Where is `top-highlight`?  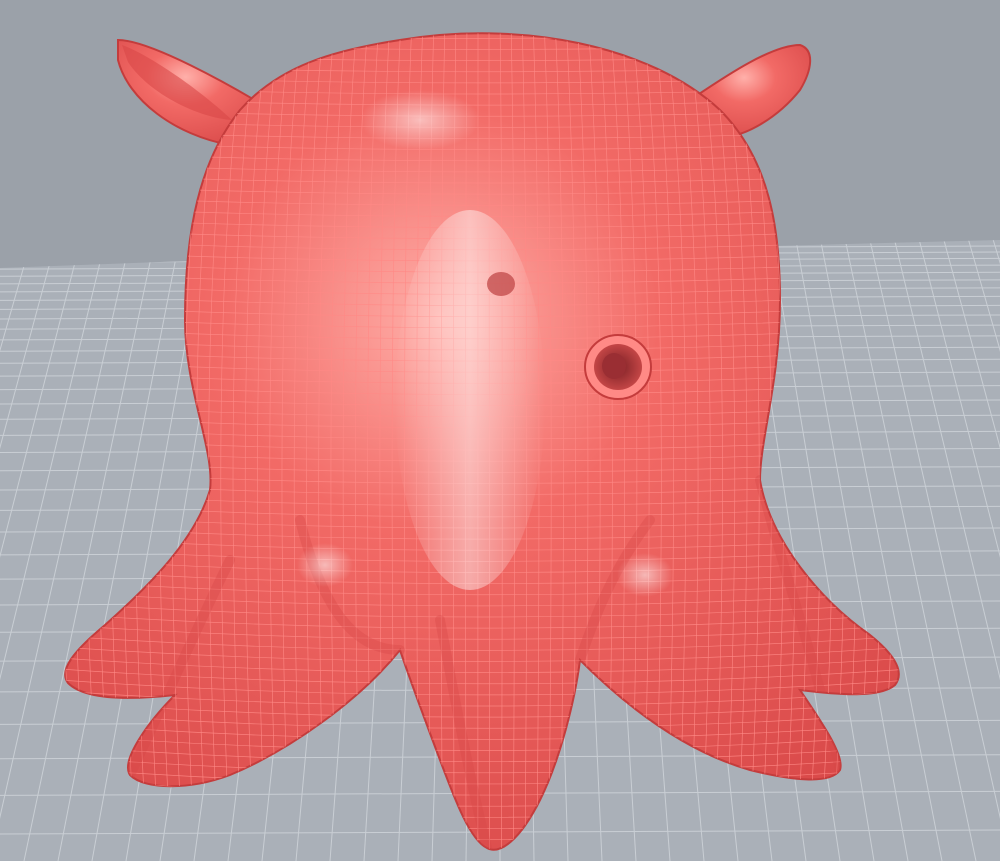 top-highlight is located at coordinates (420, 120).